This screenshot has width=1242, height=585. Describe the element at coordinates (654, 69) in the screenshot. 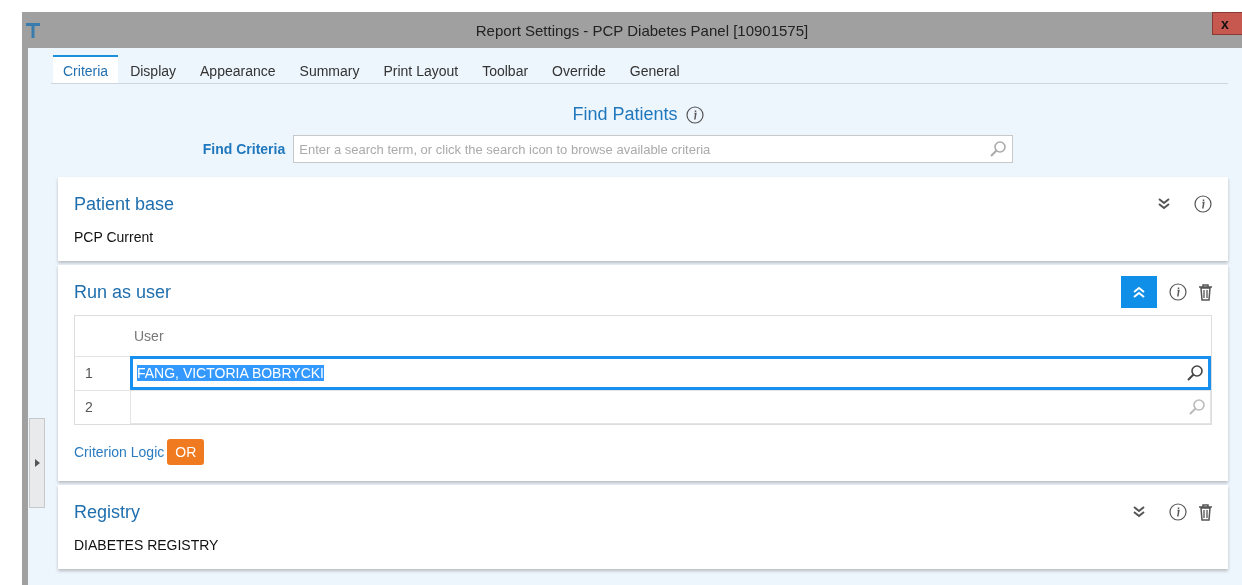

I see `tab: General` at that location.